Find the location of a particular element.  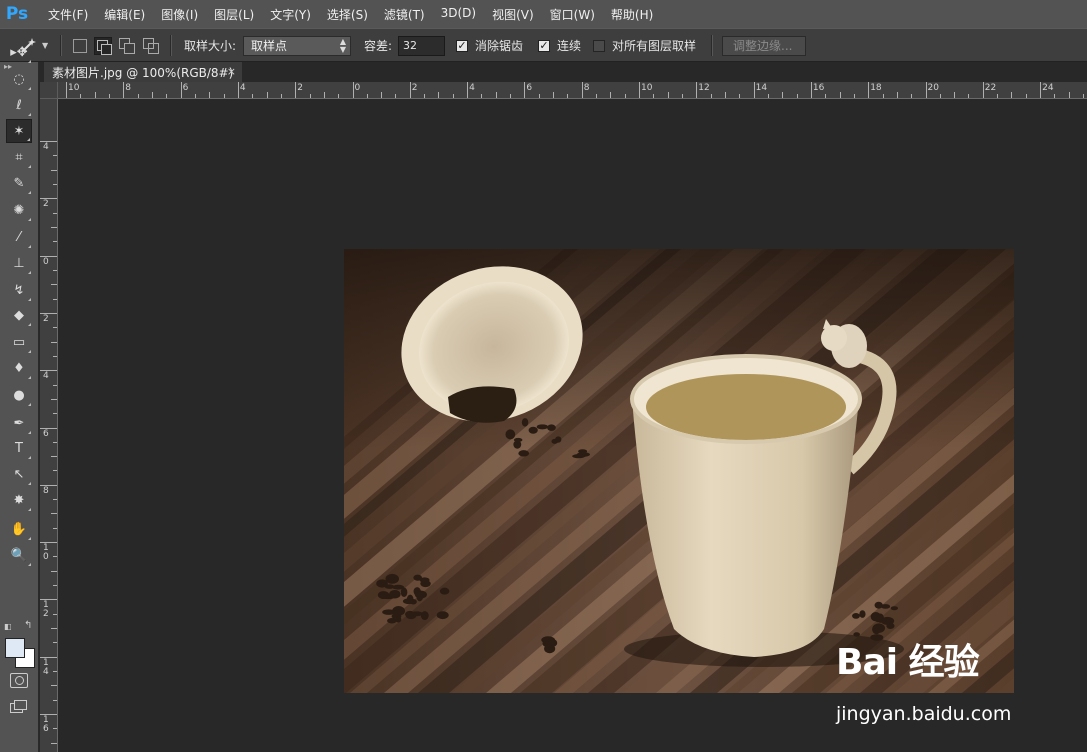

add-to-selection-mode is located at coordinates (103, 45).